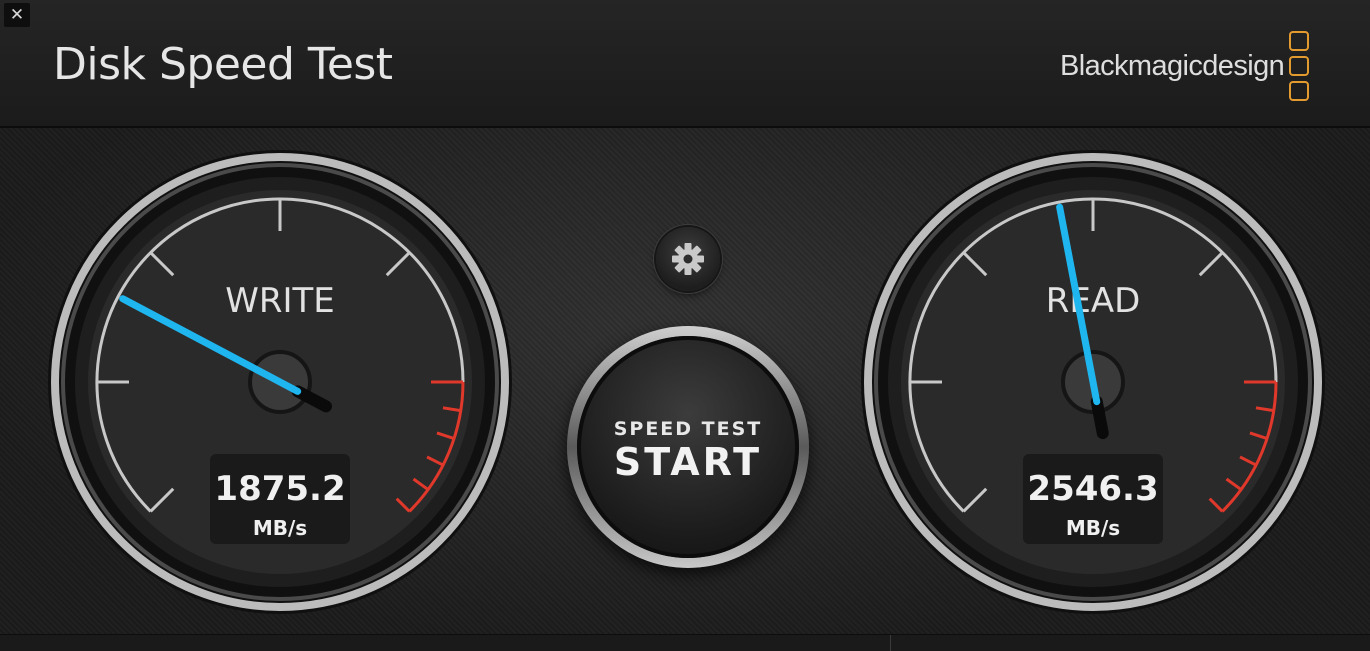 The image size is (1370, 651). Describe the element at coordinates (1299, 67) in the screenshot. I see `brand-logo-icon` at that location.